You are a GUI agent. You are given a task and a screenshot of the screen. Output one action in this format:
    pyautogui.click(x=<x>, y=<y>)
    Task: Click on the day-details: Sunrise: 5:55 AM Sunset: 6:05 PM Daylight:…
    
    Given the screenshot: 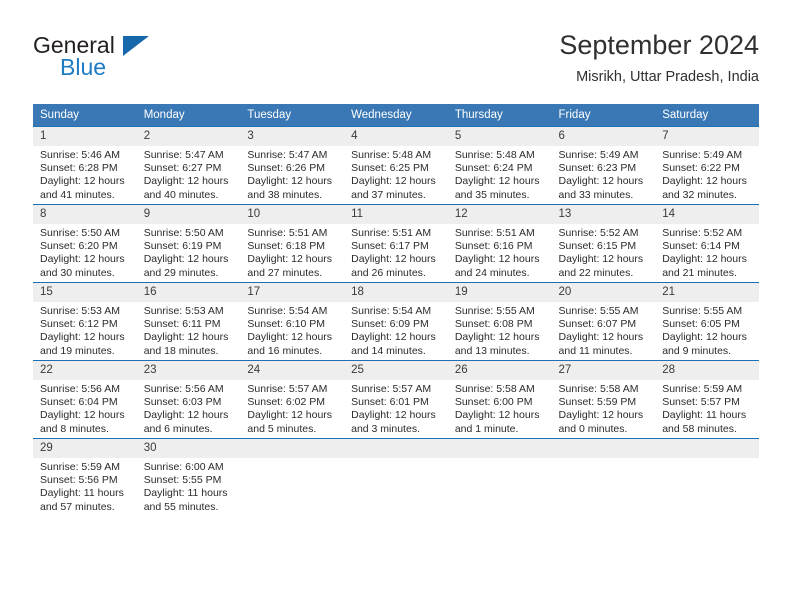 What is the action you would take?
    pyautogui.click(x=707, y=330)
    